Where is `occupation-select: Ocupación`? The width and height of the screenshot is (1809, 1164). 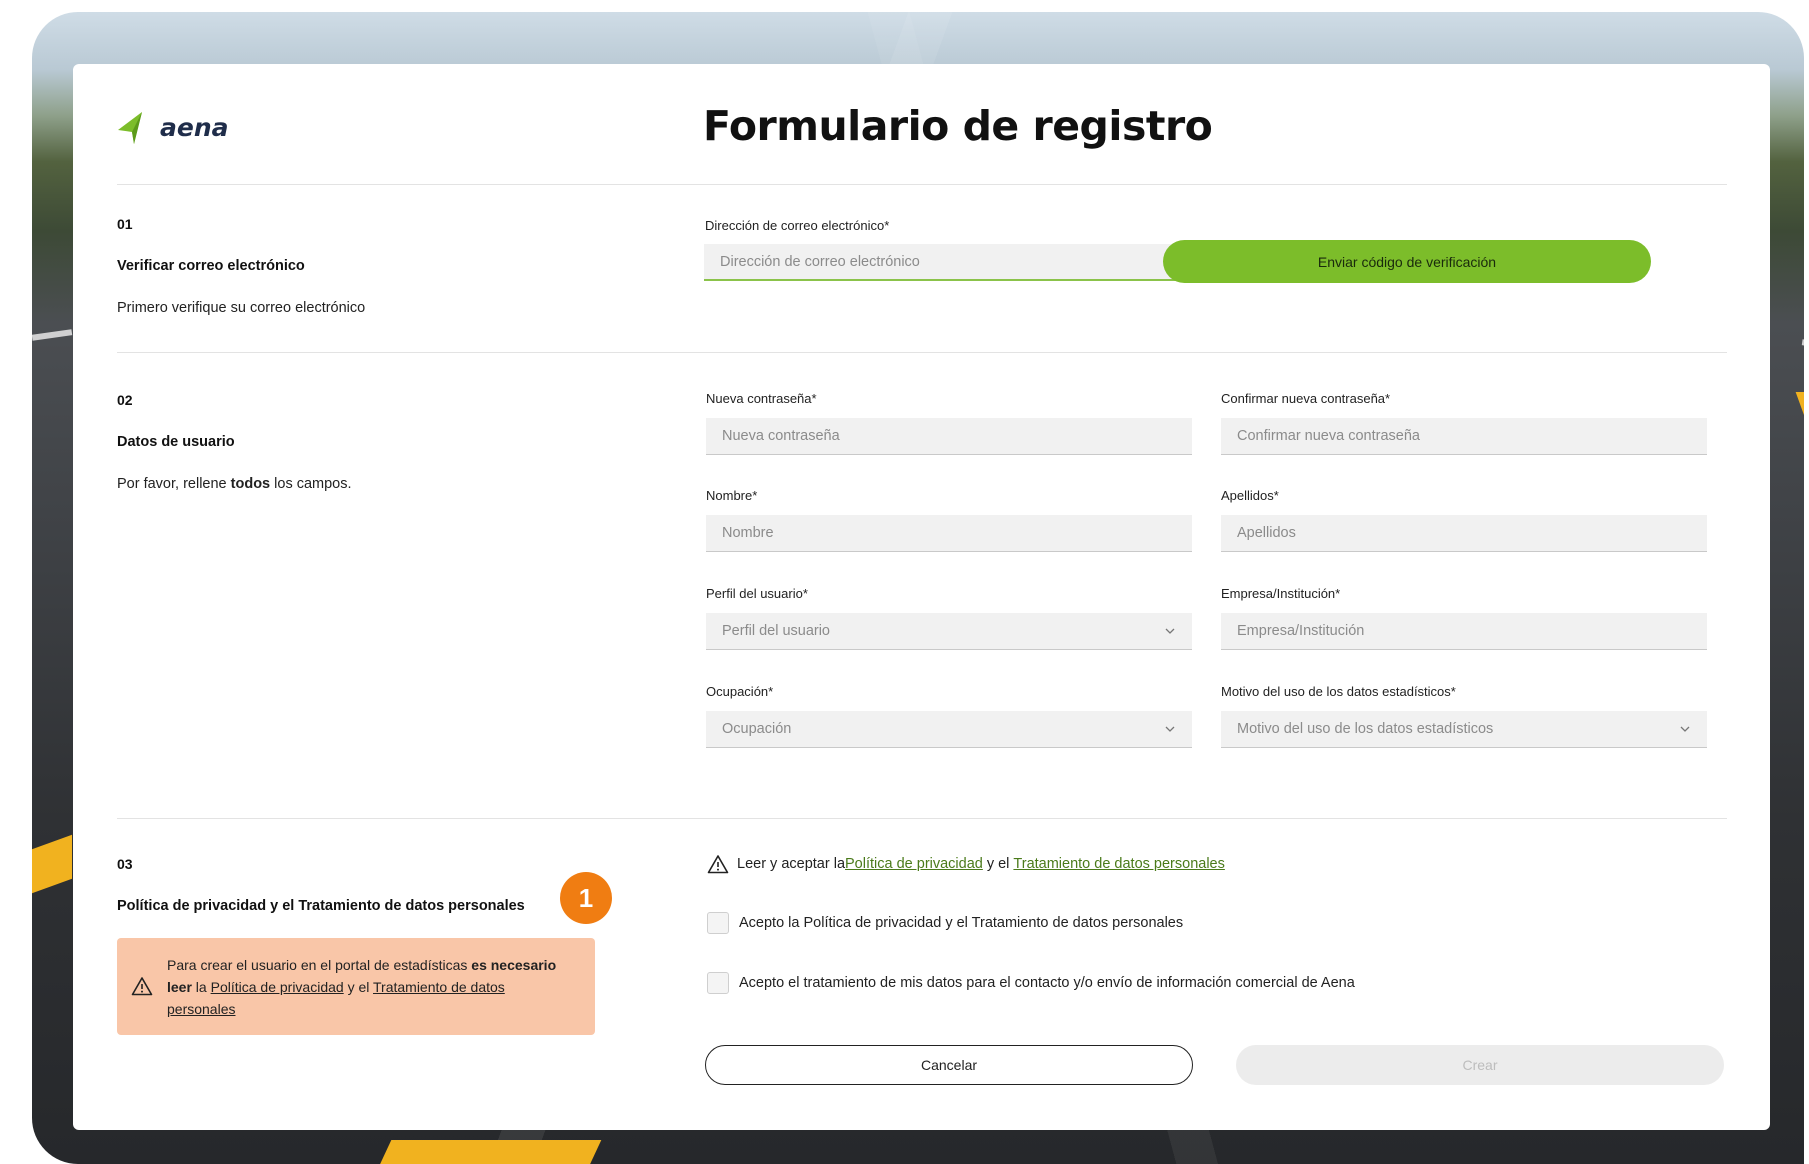
occupation-select: Ocupación is located at coordinates (949, 729).